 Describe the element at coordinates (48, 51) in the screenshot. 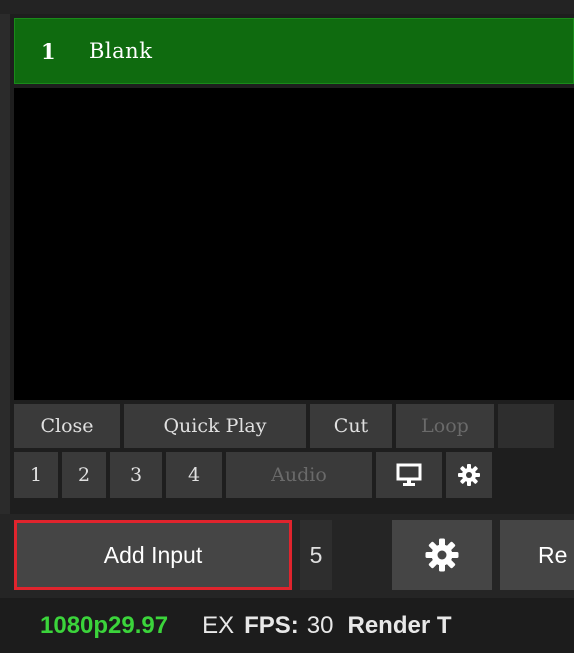

I see `input-number: 1` at that location.